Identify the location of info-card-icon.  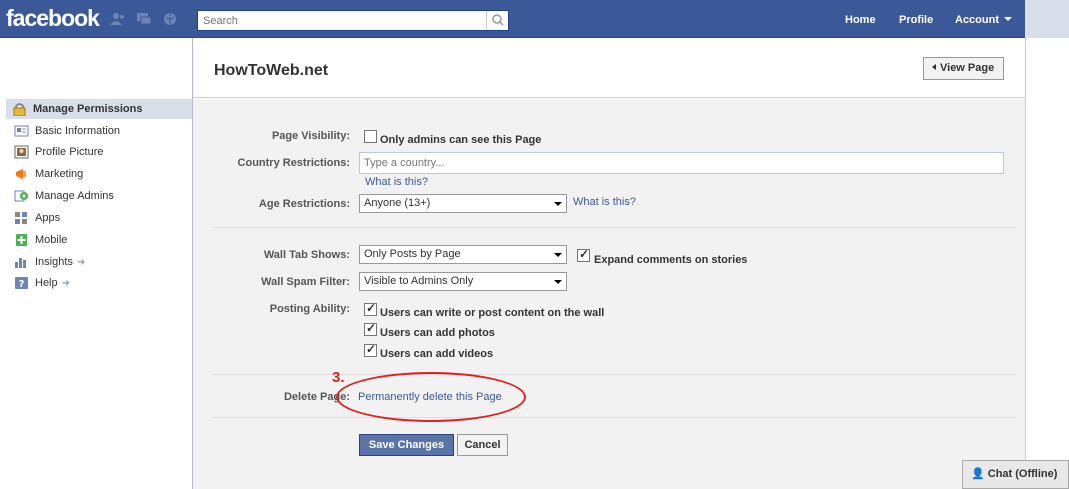
(21, 131).